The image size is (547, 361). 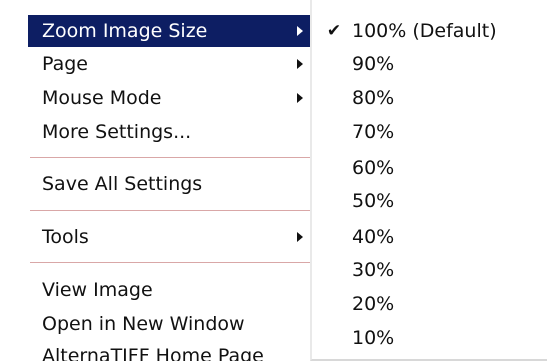 I want to click on zoom-option-label: 100% (Default), so click(x=424, y=31).